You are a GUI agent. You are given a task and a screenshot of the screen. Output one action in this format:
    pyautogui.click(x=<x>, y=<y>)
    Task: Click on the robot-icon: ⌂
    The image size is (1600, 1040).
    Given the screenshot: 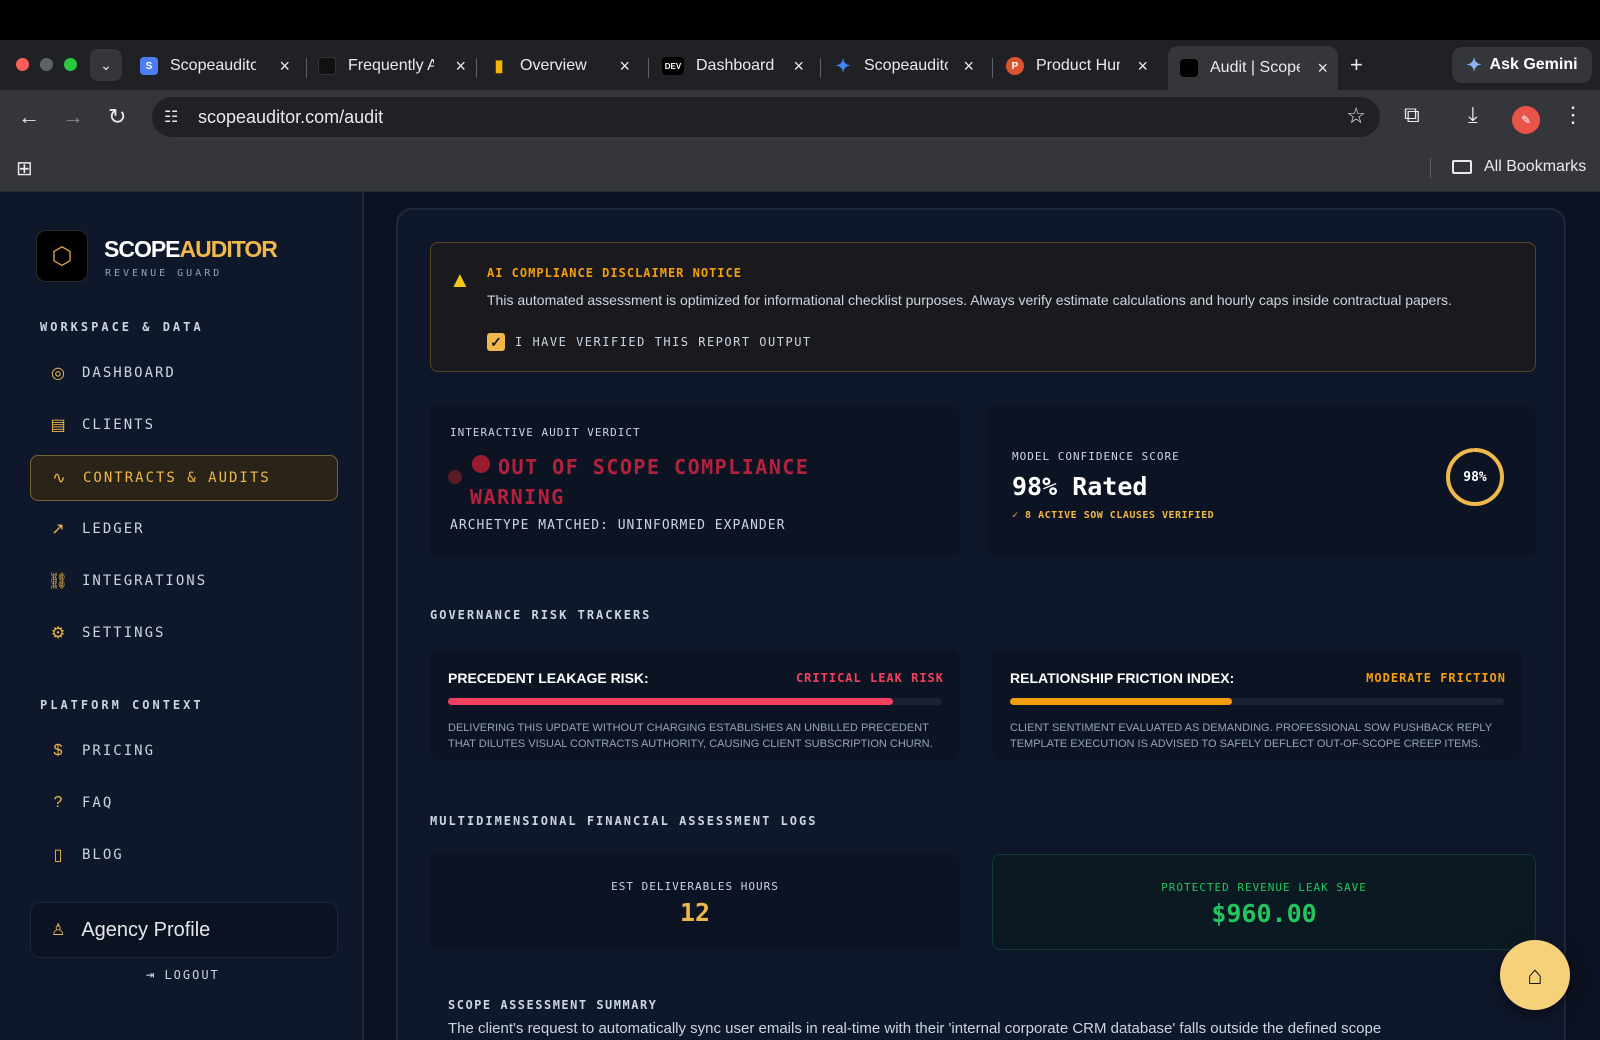 What is the action you would take?
    pyautogui.click(x=1535, y=974)
    